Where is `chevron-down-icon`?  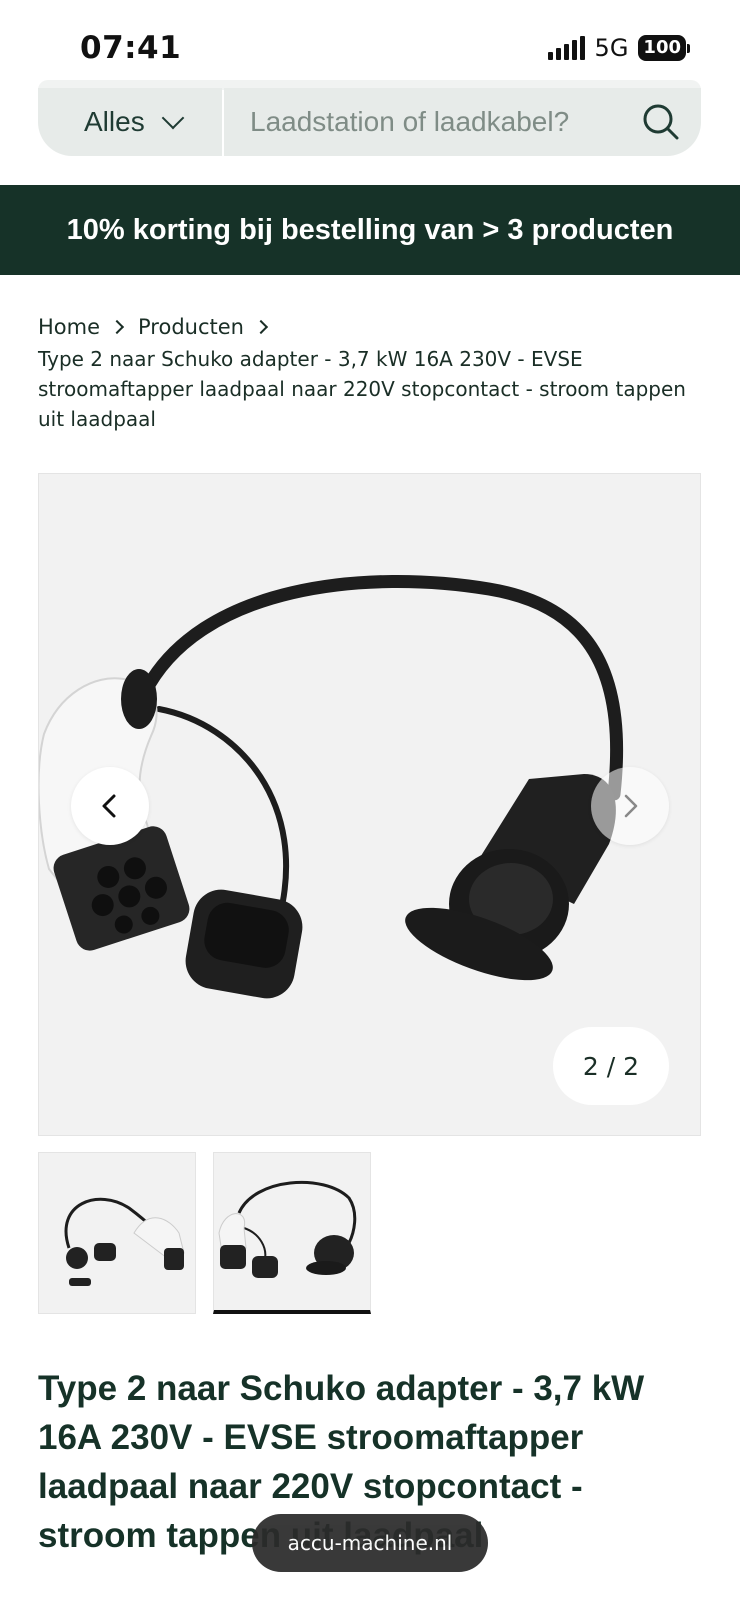 chevron-down-icon is located at coordinates (173, 118).